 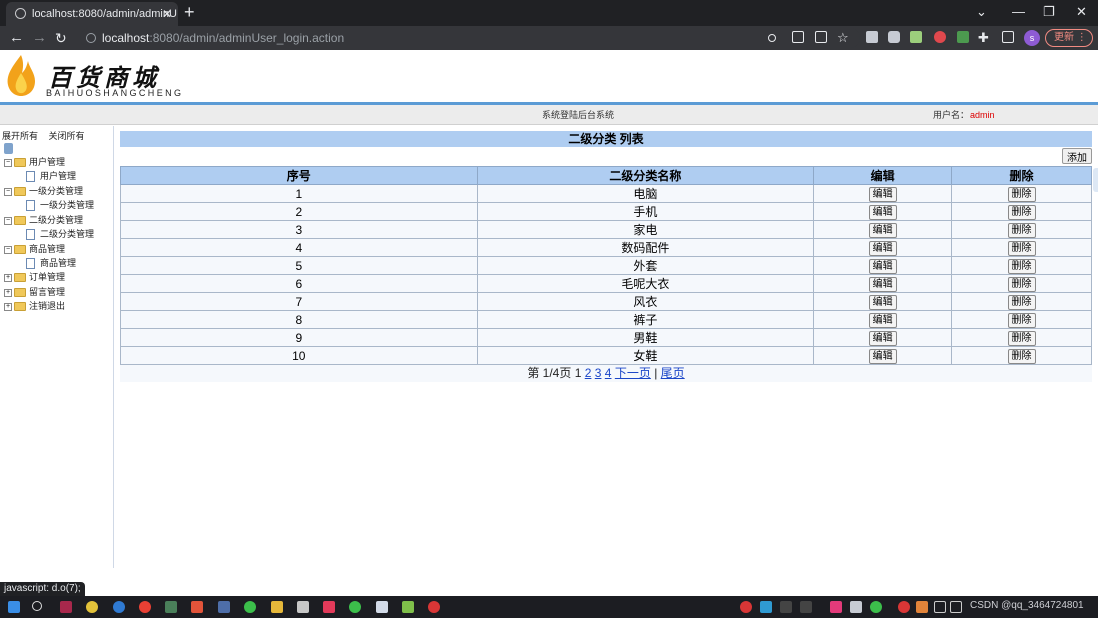 I want to click on profile-avatar: s, so click(x=1032, y=38).